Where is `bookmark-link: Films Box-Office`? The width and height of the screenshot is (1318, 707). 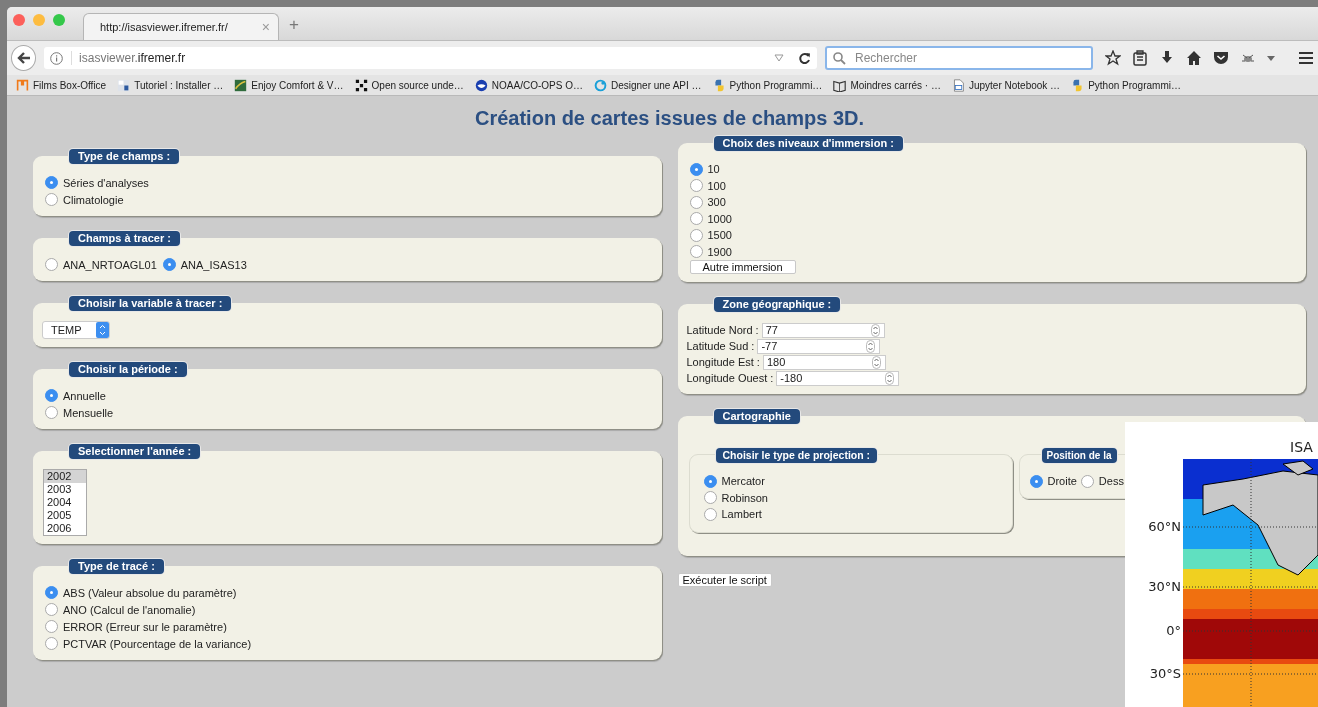 bookmark-link: Films Box-Office is located at coordinates (61, 85).